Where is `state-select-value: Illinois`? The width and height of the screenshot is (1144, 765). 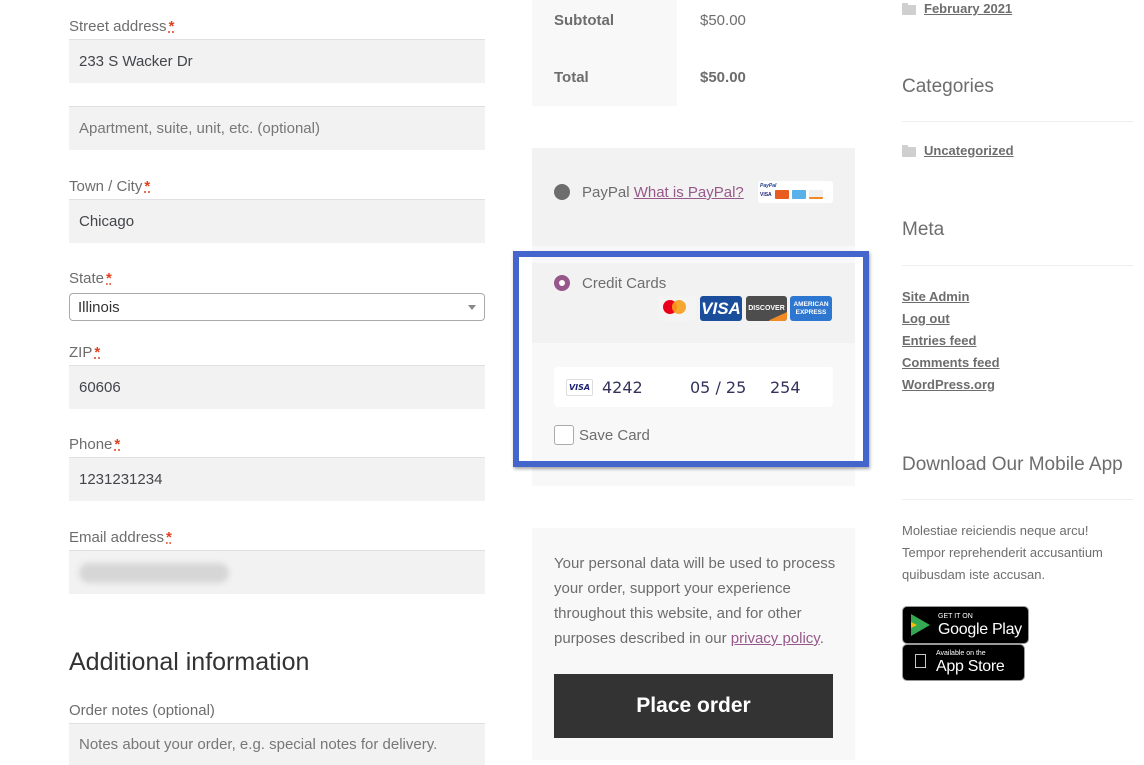
state-select-value: Illinois is located at coordinates (99, 307).